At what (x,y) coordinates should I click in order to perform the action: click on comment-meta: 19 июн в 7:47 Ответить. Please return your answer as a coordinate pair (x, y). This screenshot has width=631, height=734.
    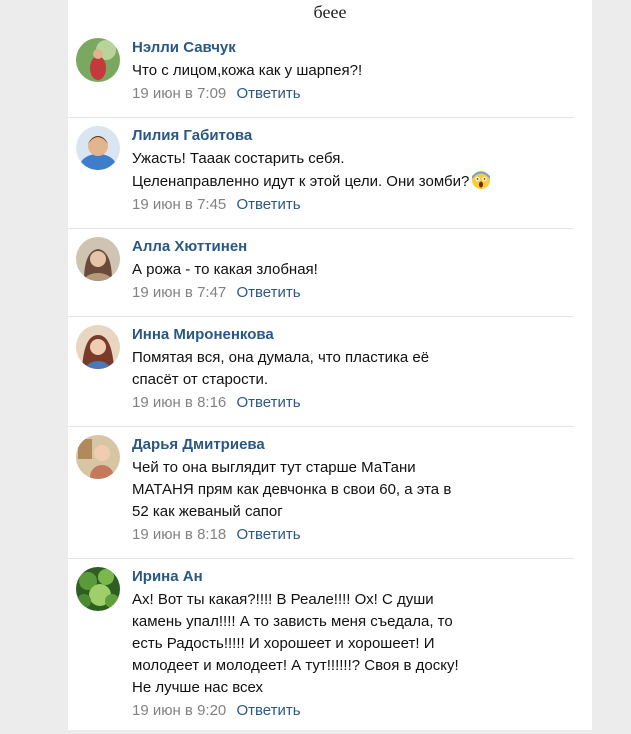
    Looking at the image, I should click on (353, 293).